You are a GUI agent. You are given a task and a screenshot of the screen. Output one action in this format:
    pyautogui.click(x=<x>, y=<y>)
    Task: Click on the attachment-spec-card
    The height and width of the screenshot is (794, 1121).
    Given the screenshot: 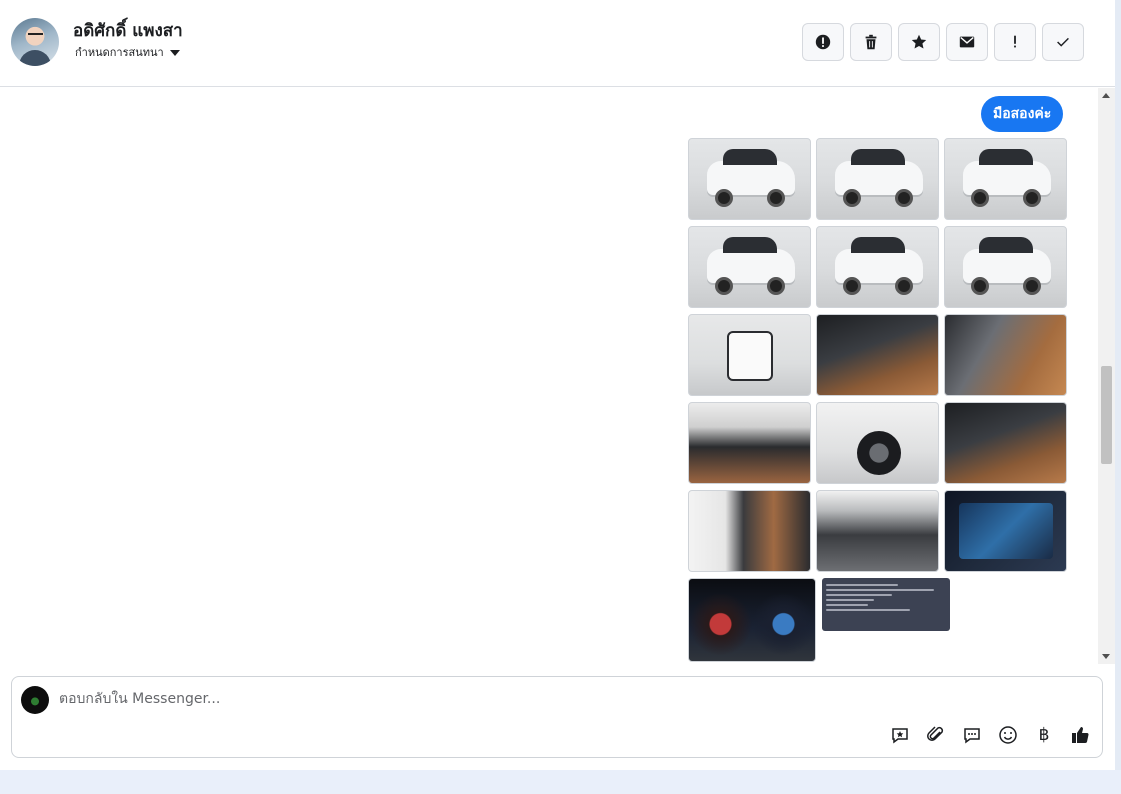 What is the action you would take?
    pyautogui.click(x=886, y=604)
    